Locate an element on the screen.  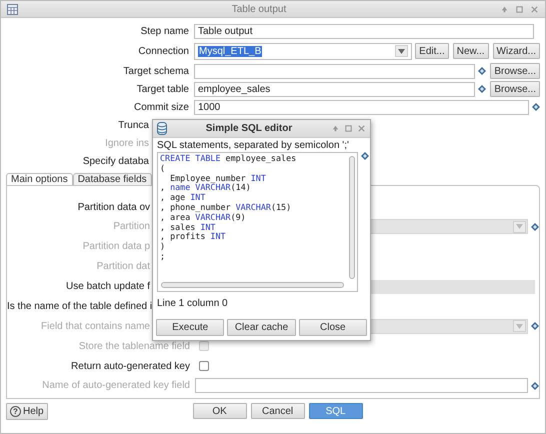
field-label: Return auto-generated key is located at coordinates (130, 366).